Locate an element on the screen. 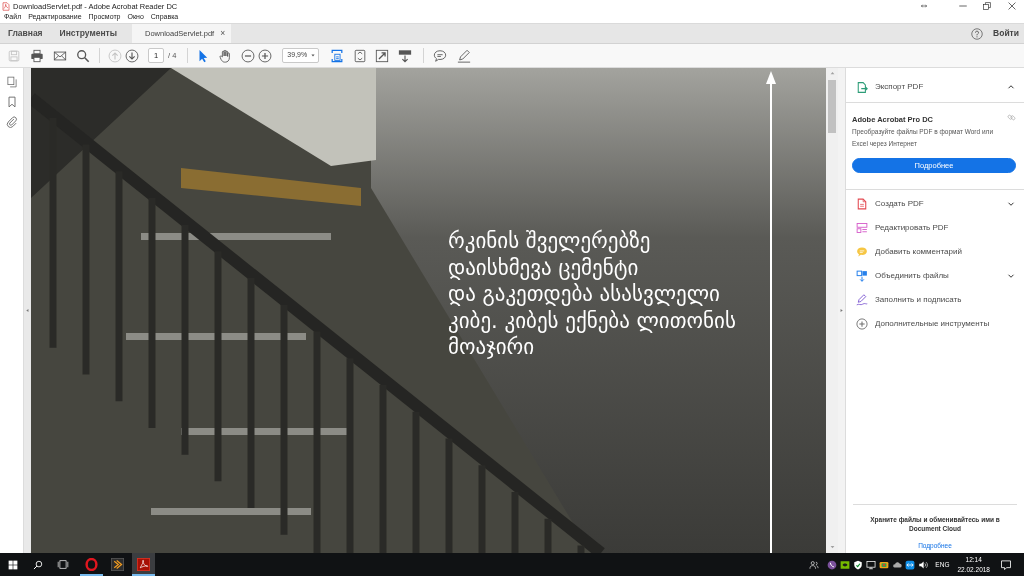 The width and height of the screenshot is (1024, 576). minus-circle-icon is located at coordinates (247, 55).